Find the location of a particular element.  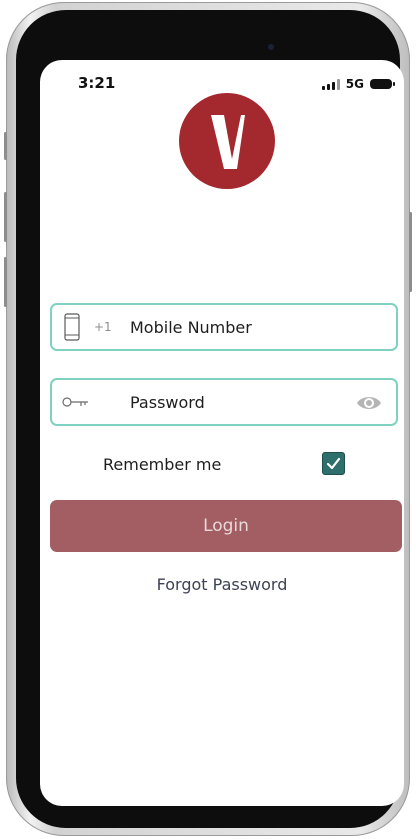

password-input: Password is located at coordinates (167, 402).